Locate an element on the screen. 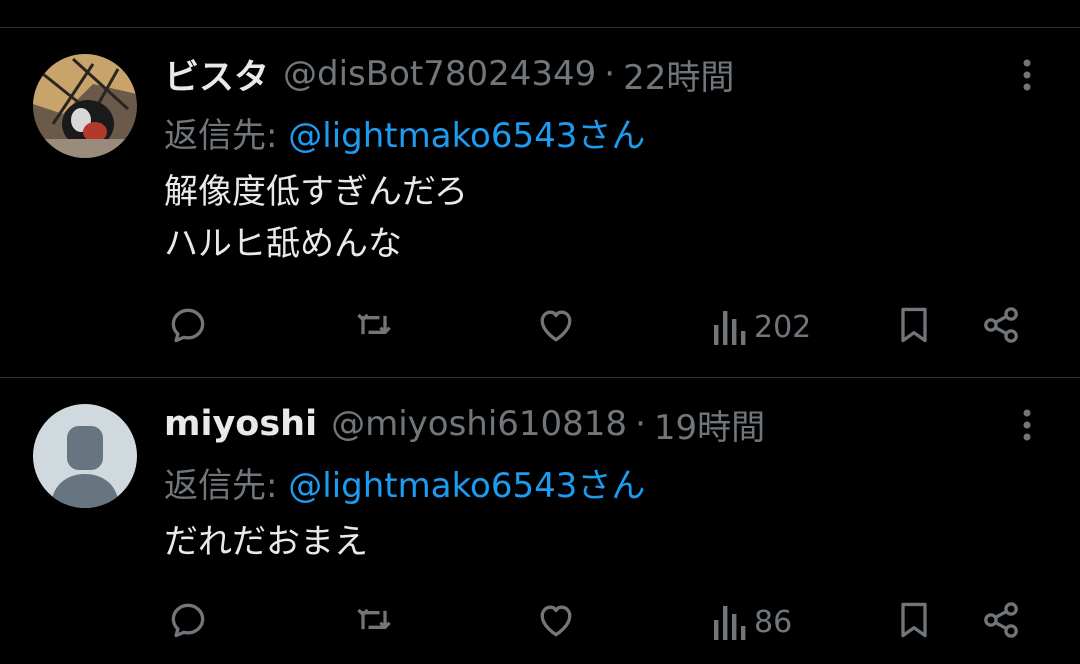 This screenshot has width=1080, height=664. tweet-text-line: ハルヒ舐めんな is located at coordinates (283, 244).